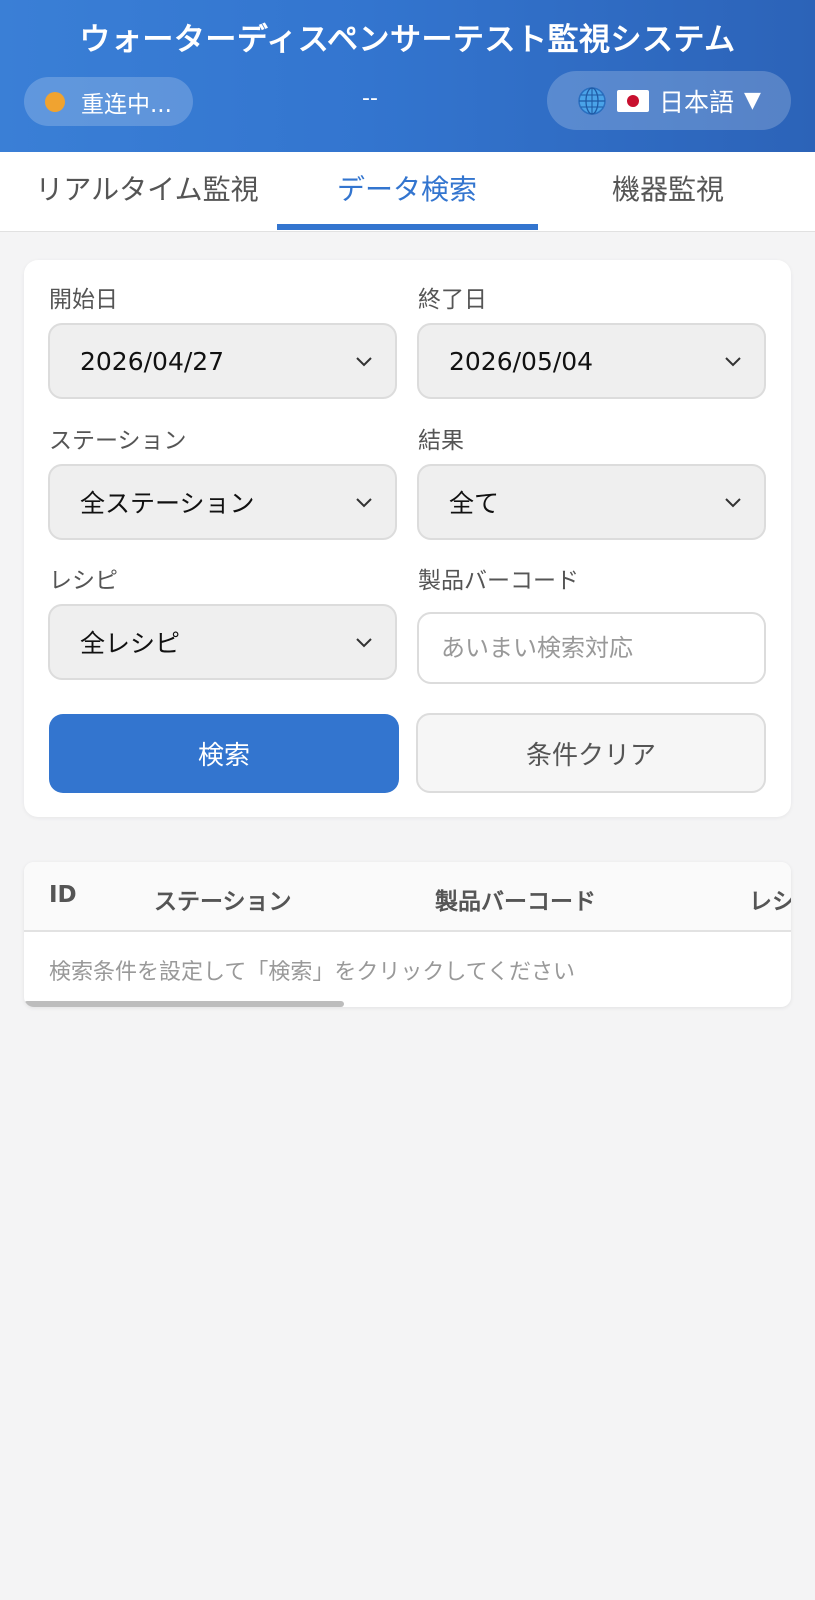  I want to click on empty-state-message: 検索条件を設定して「検索」をクリックしてください, so click(312, 972).